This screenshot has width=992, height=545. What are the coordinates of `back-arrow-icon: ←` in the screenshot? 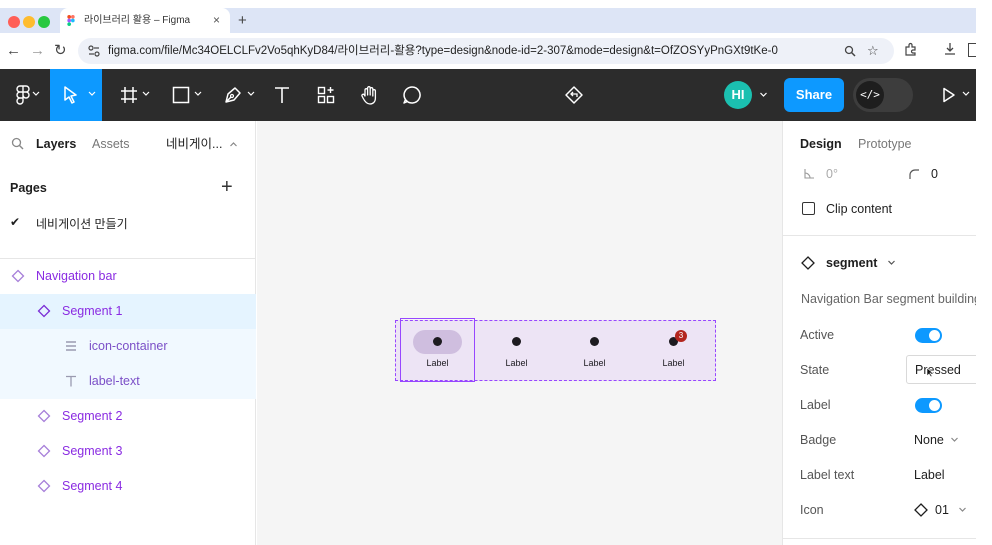 It's located at (13, 51).